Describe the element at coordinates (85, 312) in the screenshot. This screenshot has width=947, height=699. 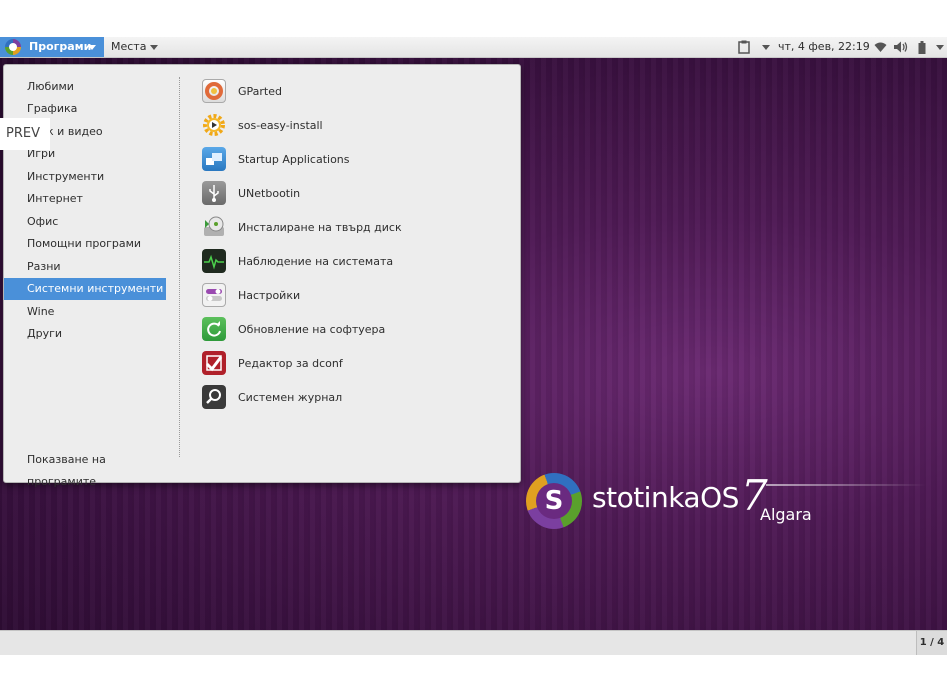
I see `category-wine: Wine` at that location.